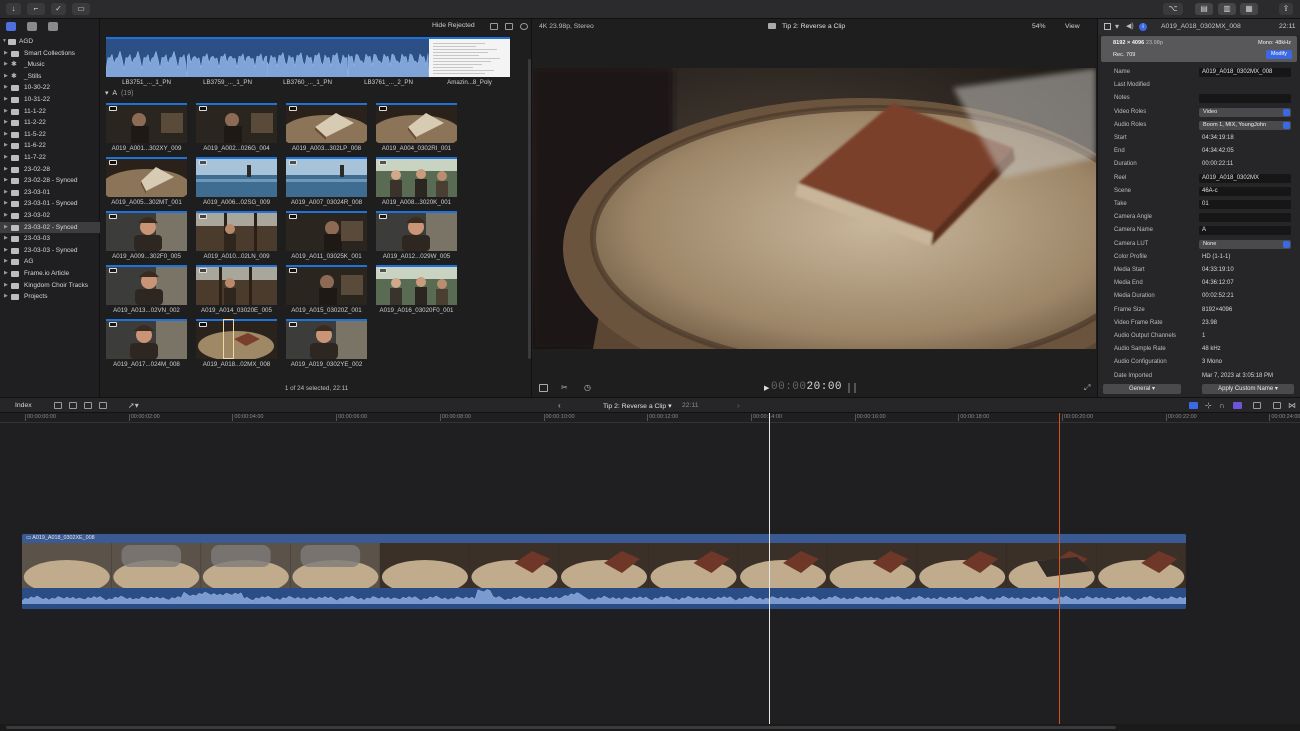 This screenshot has width=1300, height=731. Describe the element at coordinates (1142, 389) in the screenshot. I see `metadata-view-popup: General ▾` at that location.